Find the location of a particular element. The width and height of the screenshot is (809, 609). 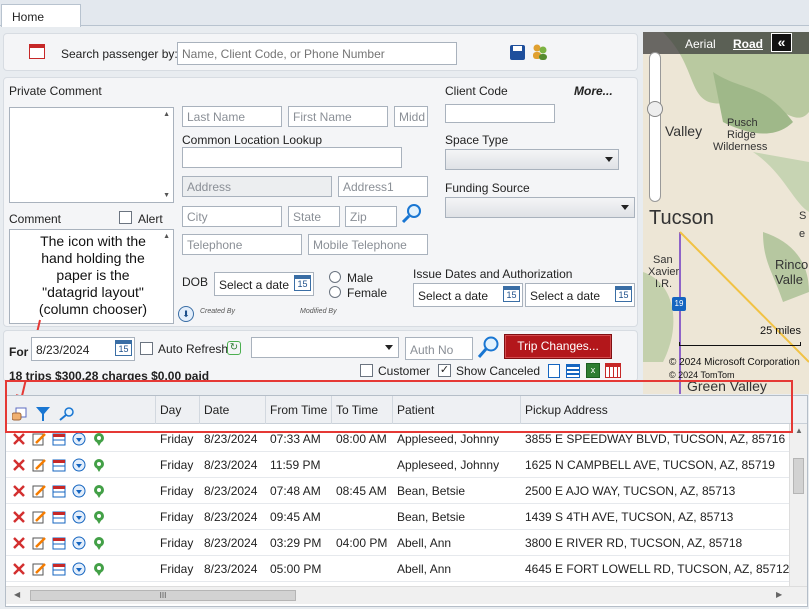

scrollbar-thumb: III is located at coordinates (163, 595).